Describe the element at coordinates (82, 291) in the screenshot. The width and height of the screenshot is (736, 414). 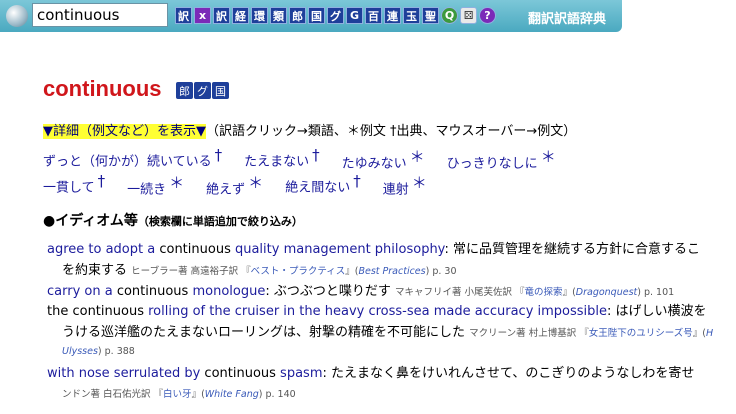
I see `idiom-phrase-link: carry on a` at that location.